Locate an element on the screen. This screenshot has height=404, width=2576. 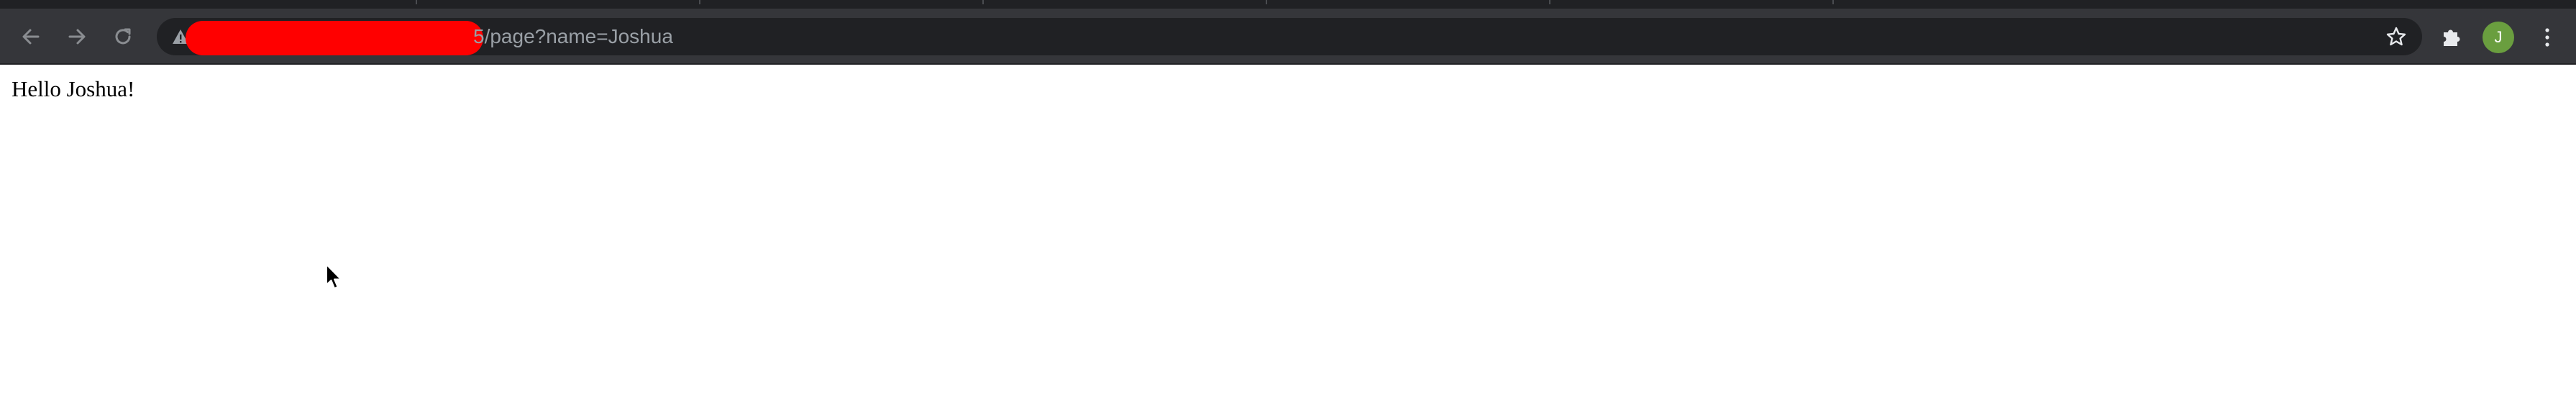
reload-icon is located at coordinates (123, 36).